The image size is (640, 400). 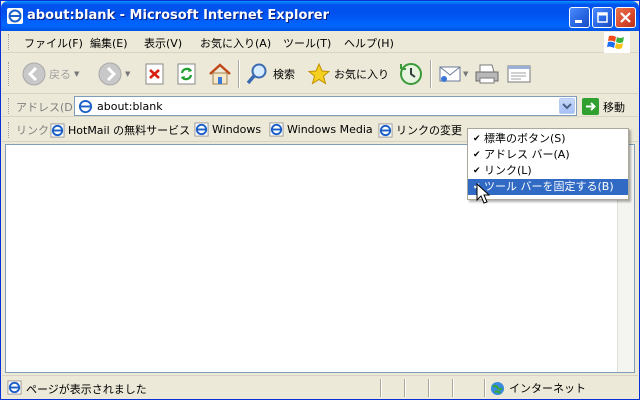 I want to click on edit-button, so click(x=519, y=74).